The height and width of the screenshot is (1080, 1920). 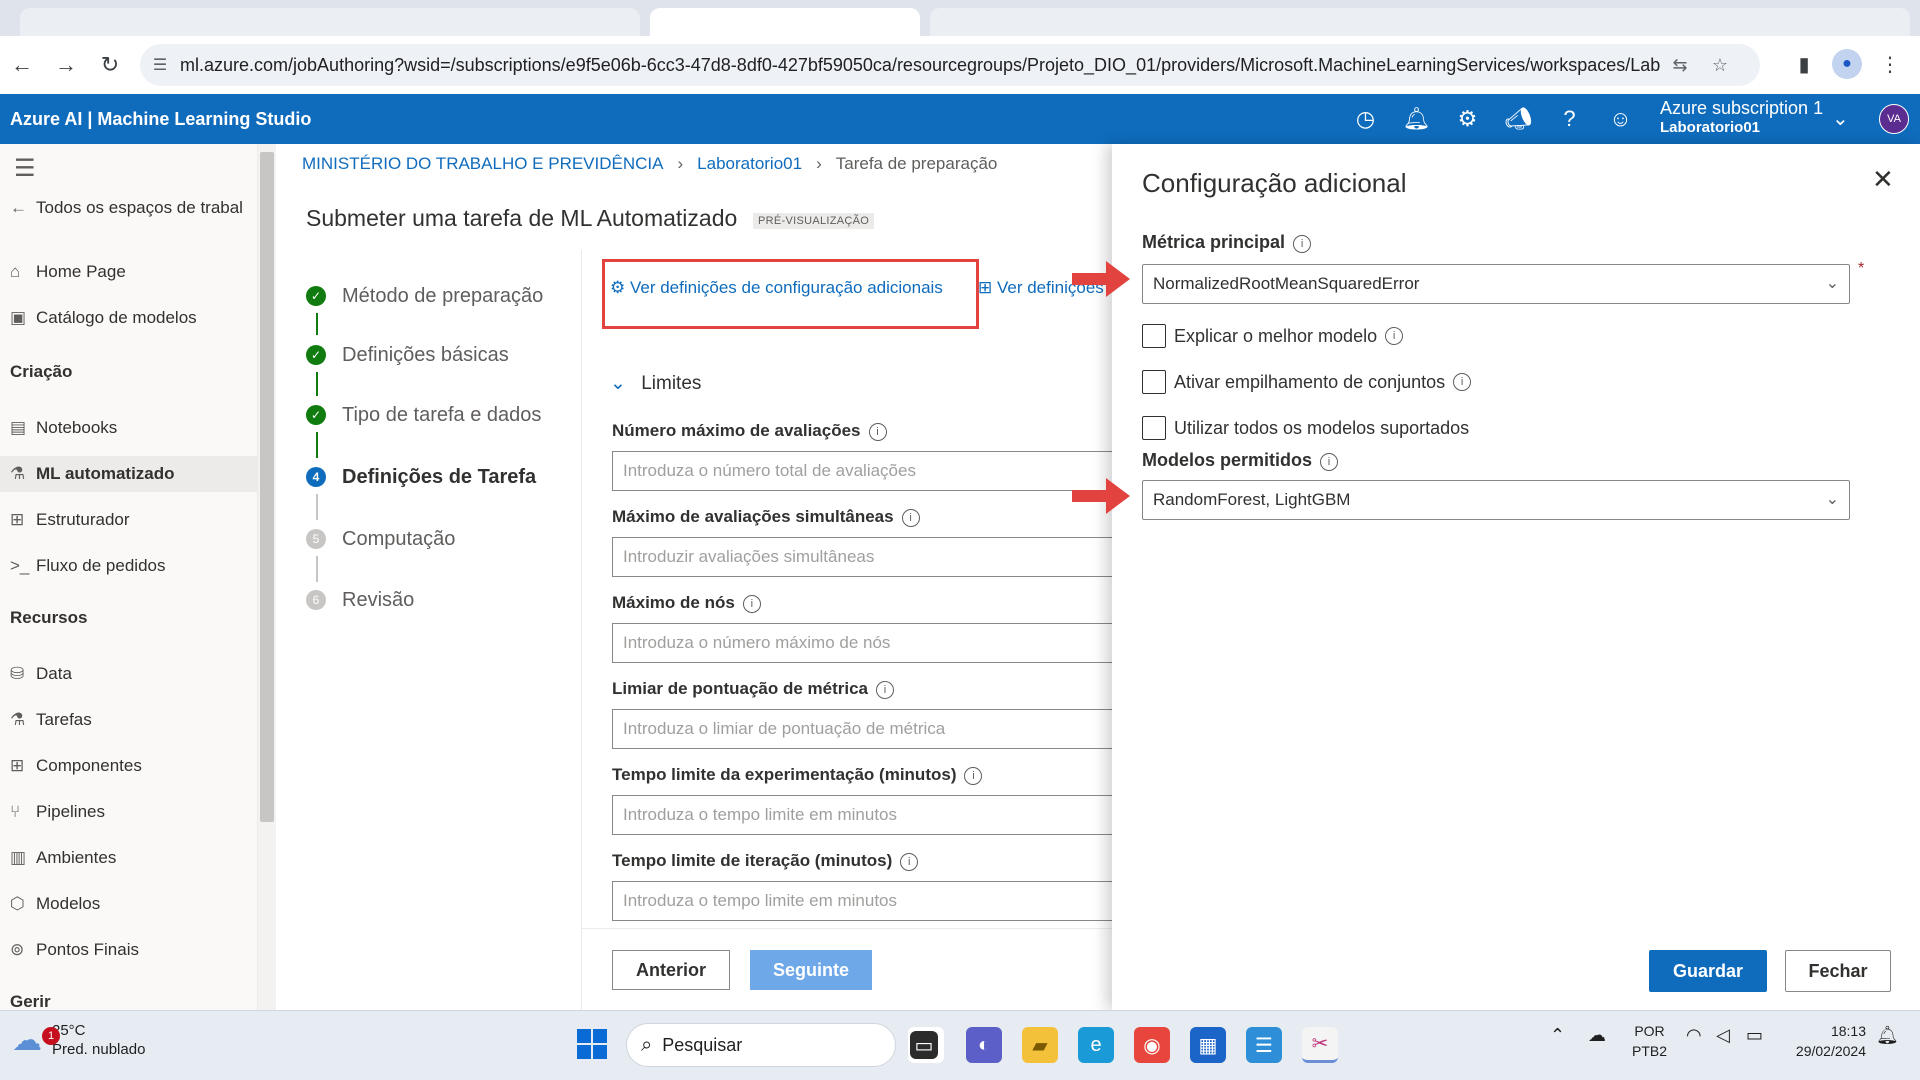 I want to click on sidebar-item-jobs: ⚗ Tarefas, so click(x=51, y=720).